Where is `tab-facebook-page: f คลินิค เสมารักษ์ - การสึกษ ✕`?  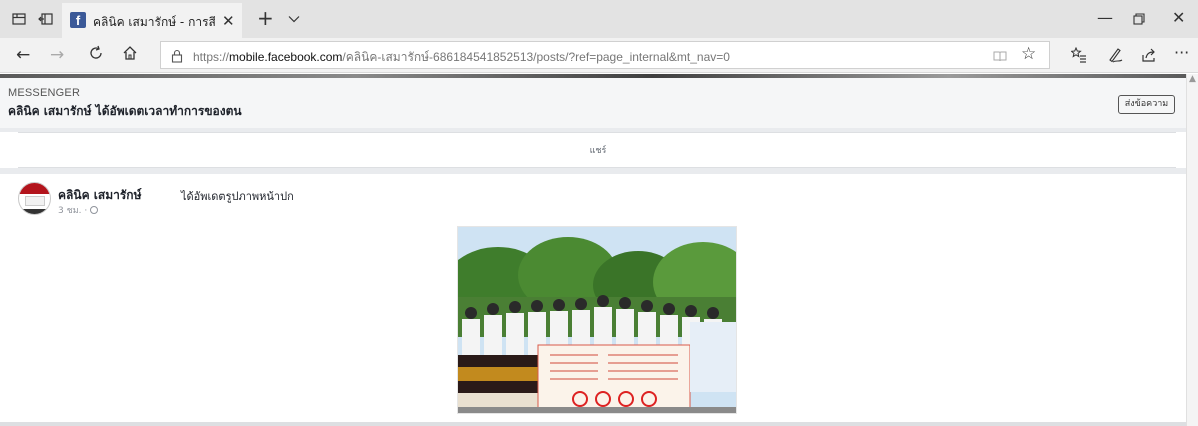
tab-facebook-page: f คลินิค เสมารักษ์ - การสึกษ ✕ is located at coordinates (152, 20).